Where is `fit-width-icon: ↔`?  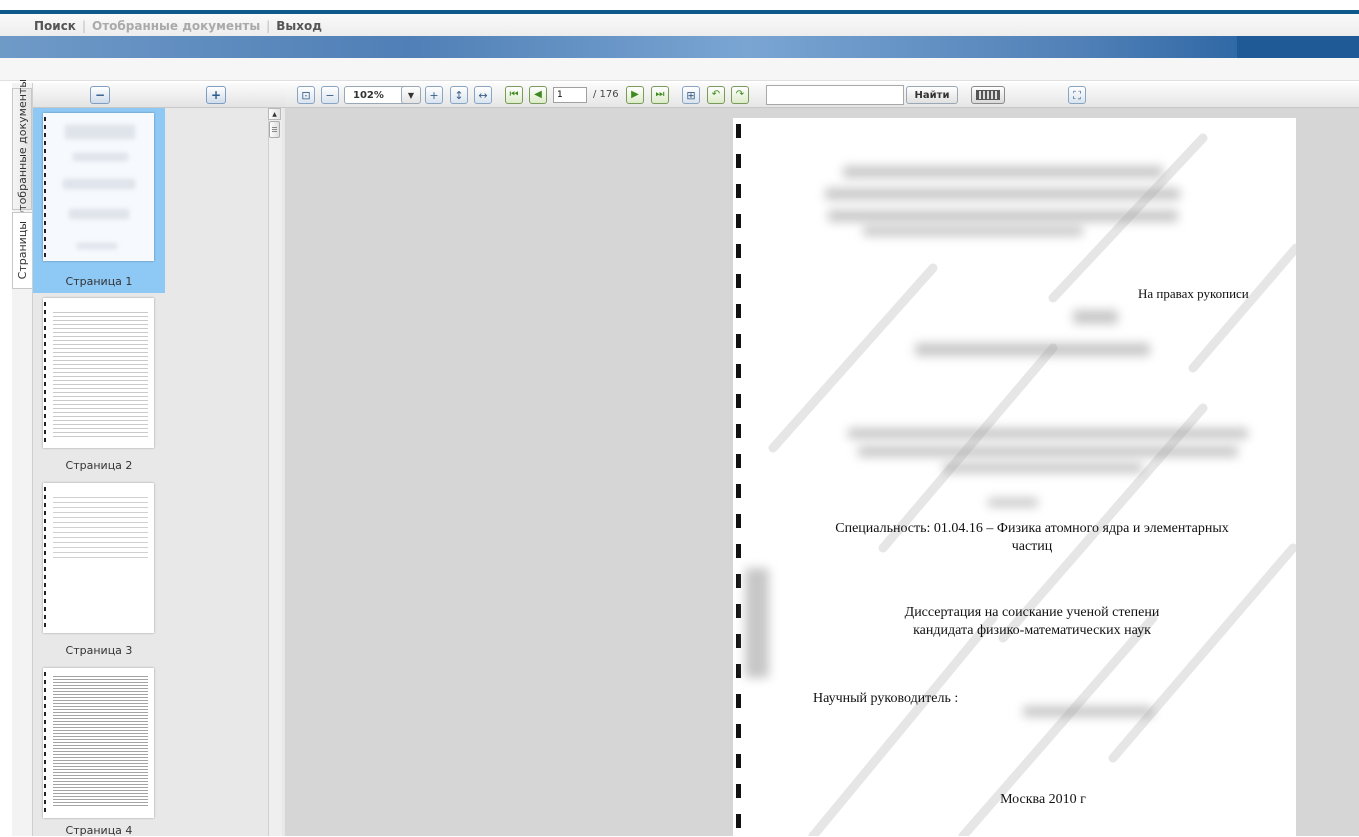 fit-width-icon: ↔ is located at coordinates (483, 95).